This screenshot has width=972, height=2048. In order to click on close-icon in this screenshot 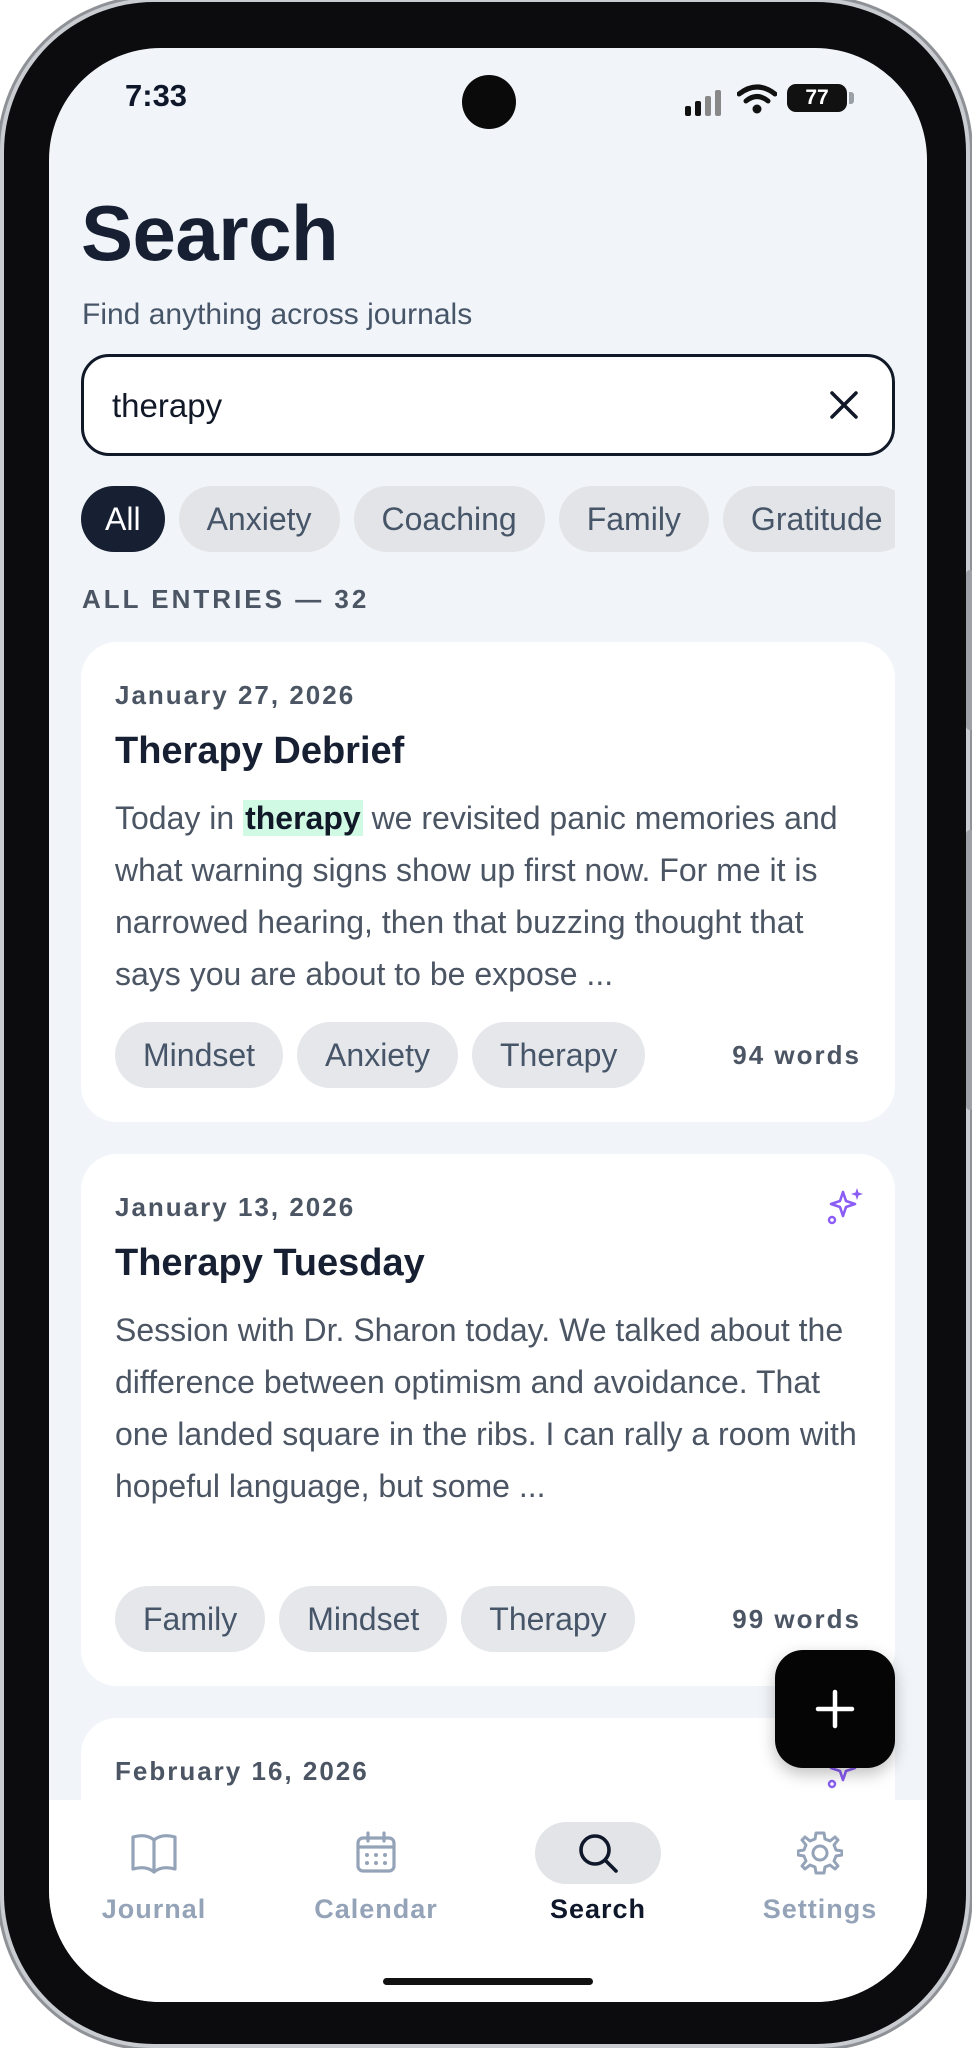, I will do `click(844, 405)`.